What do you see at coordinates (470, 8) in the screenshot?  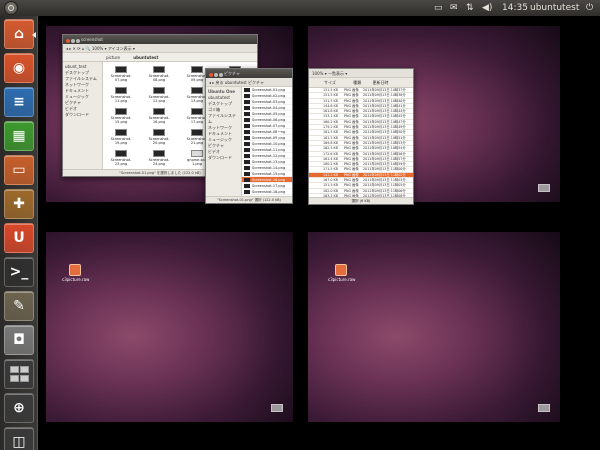 I see `network-icon: ⇅` at bounding box center [470, 8].